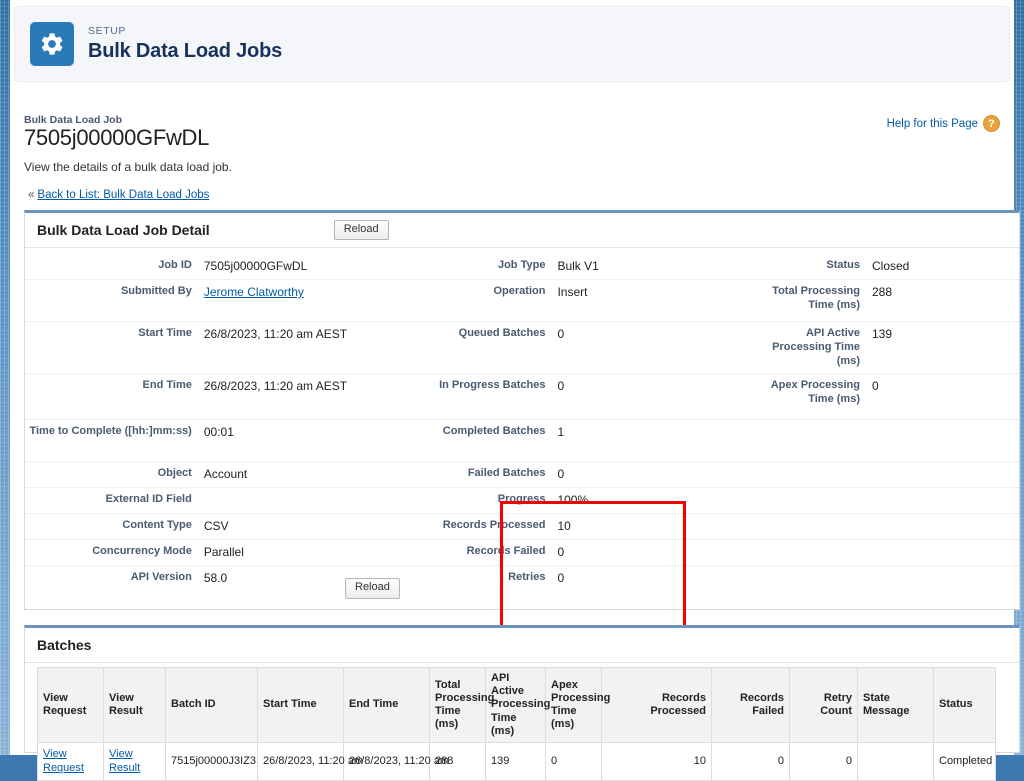 The width and height of the screenshot is (1024, 781). I want to click on question-mark-icon: ?, so click(991, 123).